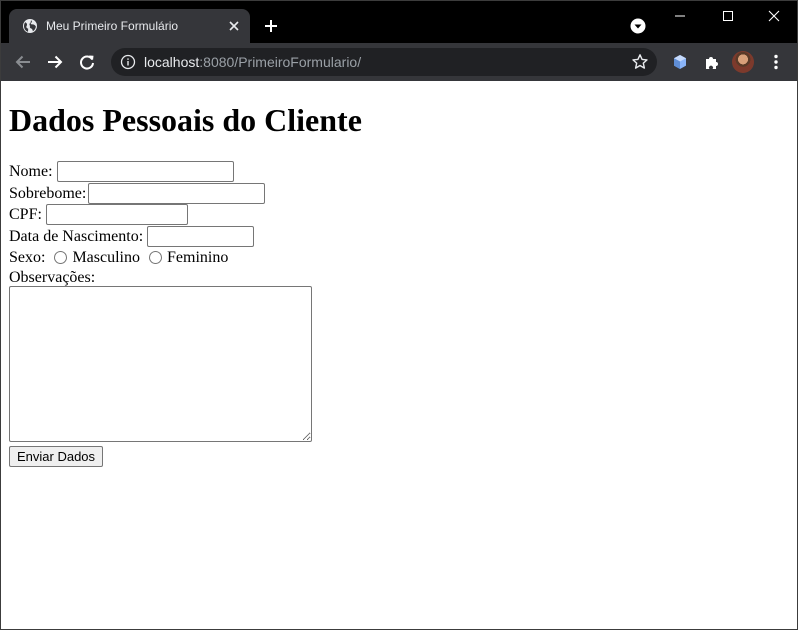 This screenshot has height=630, width=798. I want to click on avatar, so click(743, 62).